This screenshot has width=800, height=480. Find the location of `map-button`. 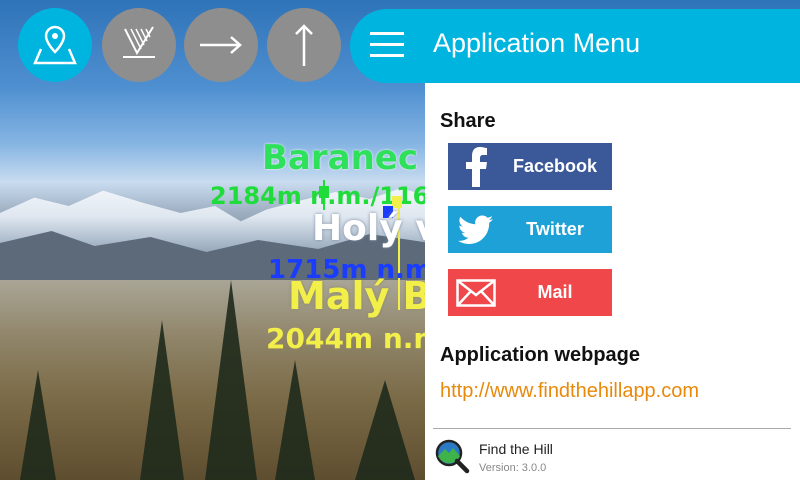

map-button is located at coordinates (55, 45).